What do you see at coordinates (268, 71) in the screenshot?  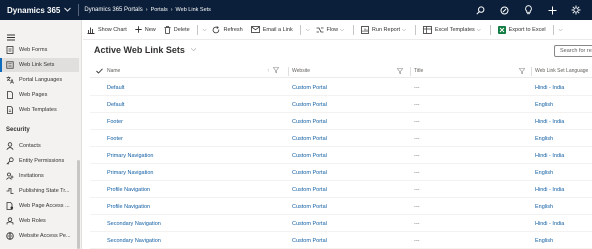 I see `sort-ascending-icon: ↑` at bounding box center [268, 71].